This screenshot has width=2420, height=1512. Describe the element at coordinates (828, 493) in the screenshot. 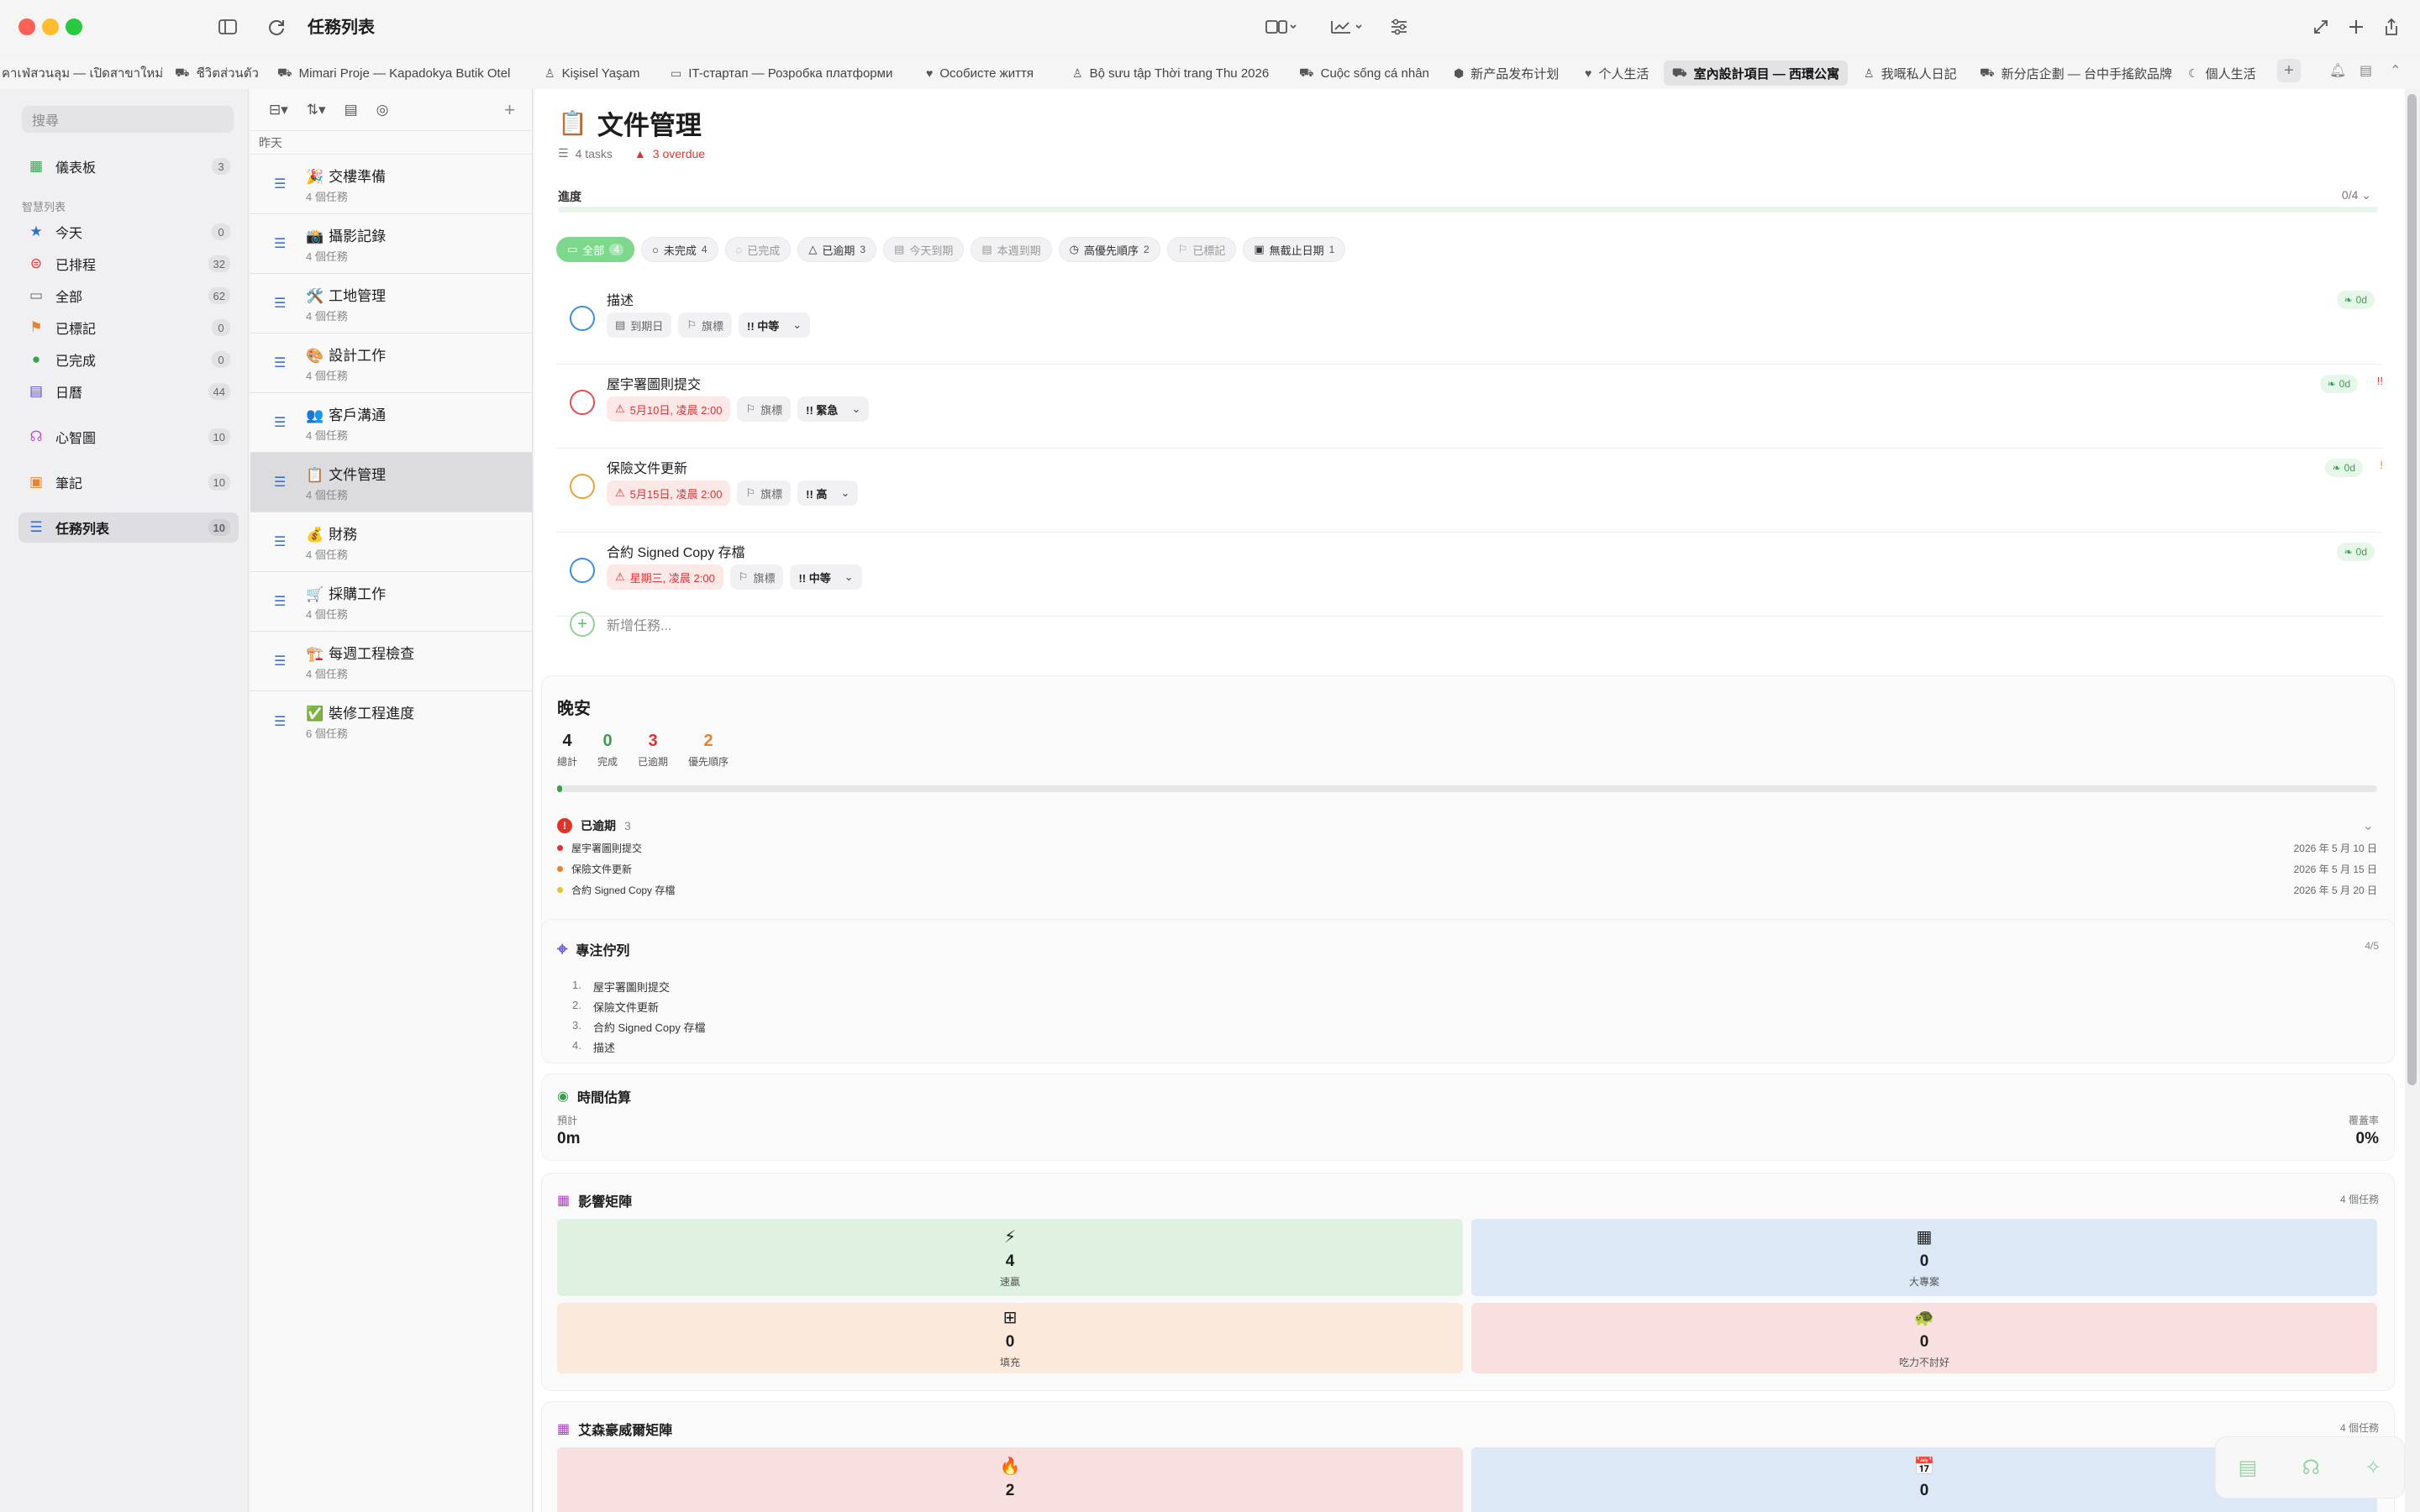

I see `priority-select: !! 高 ⌄` at that location.